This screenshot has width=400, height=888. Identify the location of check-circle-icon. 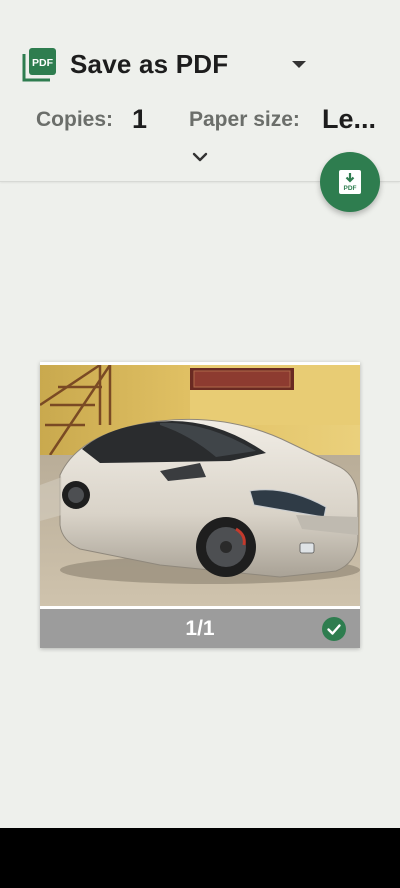
(334, 629).